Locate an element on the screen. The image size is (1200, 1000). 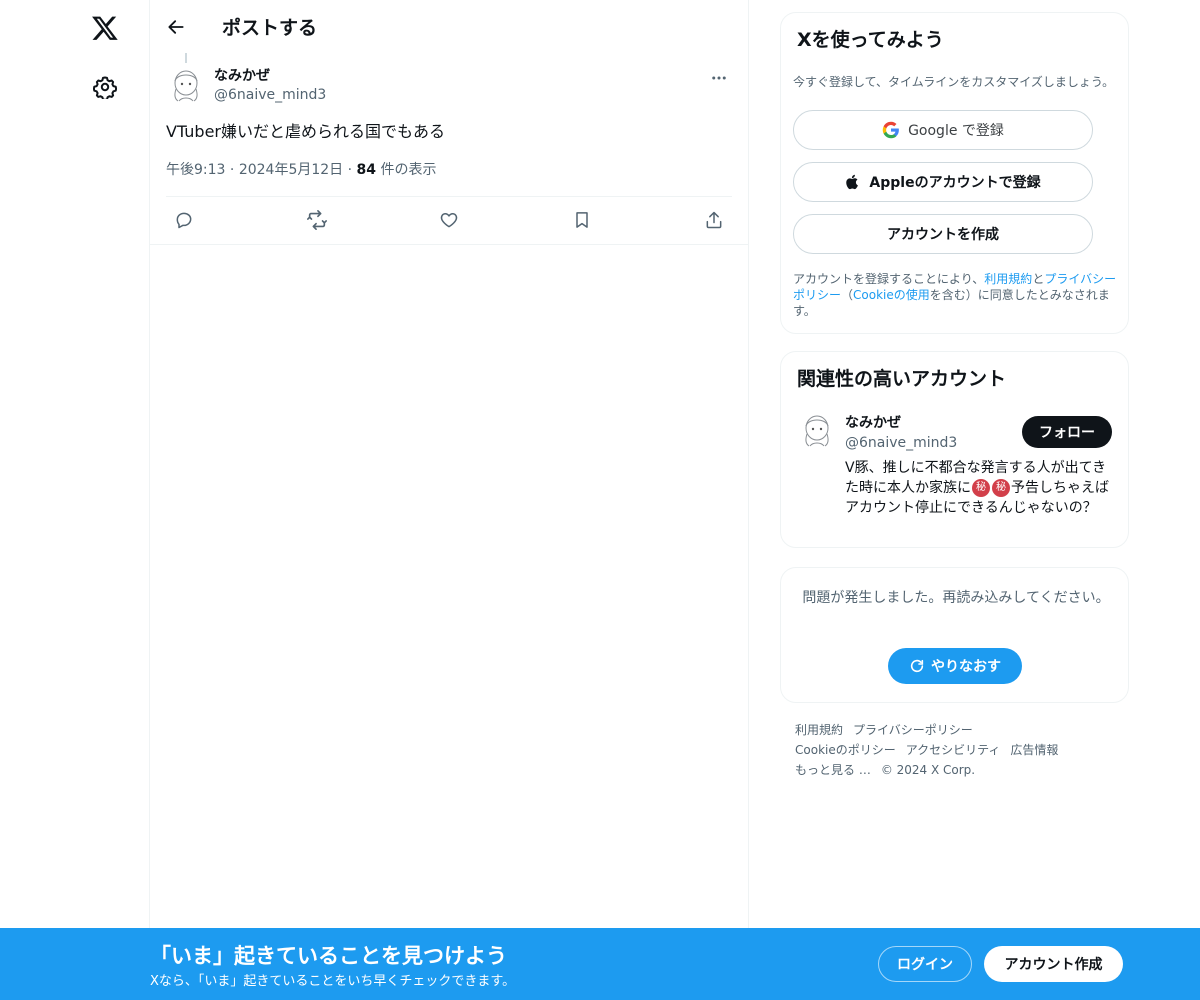
view-label: 件の表示 is located at coordinates (408, 170).